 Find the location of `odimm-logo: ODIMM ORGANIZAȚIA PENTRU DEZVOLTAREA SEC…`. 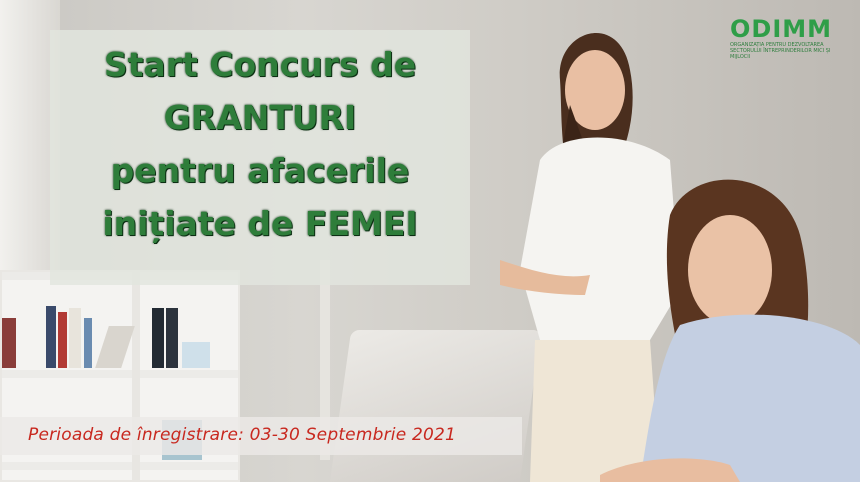

odimm-logo: ODIMM ORGANIZAȚIA PENTRU DEZVOLTAREA SEC… is located at coordinates (791, 37).